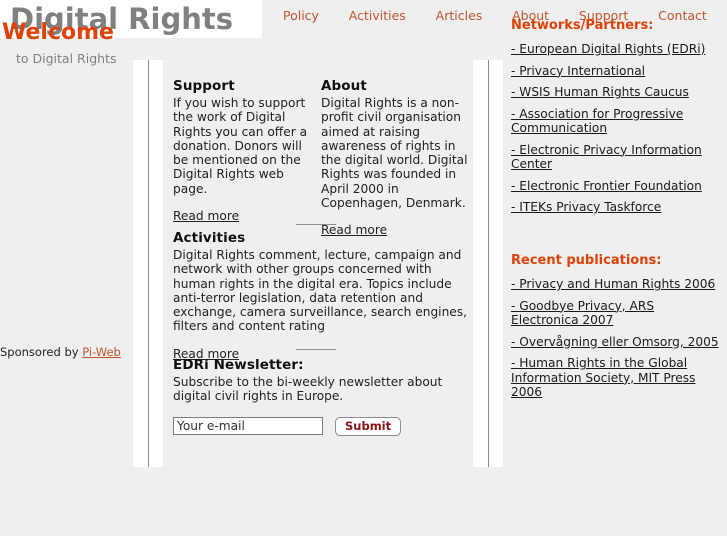 The height and width of the screenshot is (545, 727). Describe the element at coordinates (578, 71) in the screenshot. I see `network-link-privacy-international: - Privacy International` at that location.